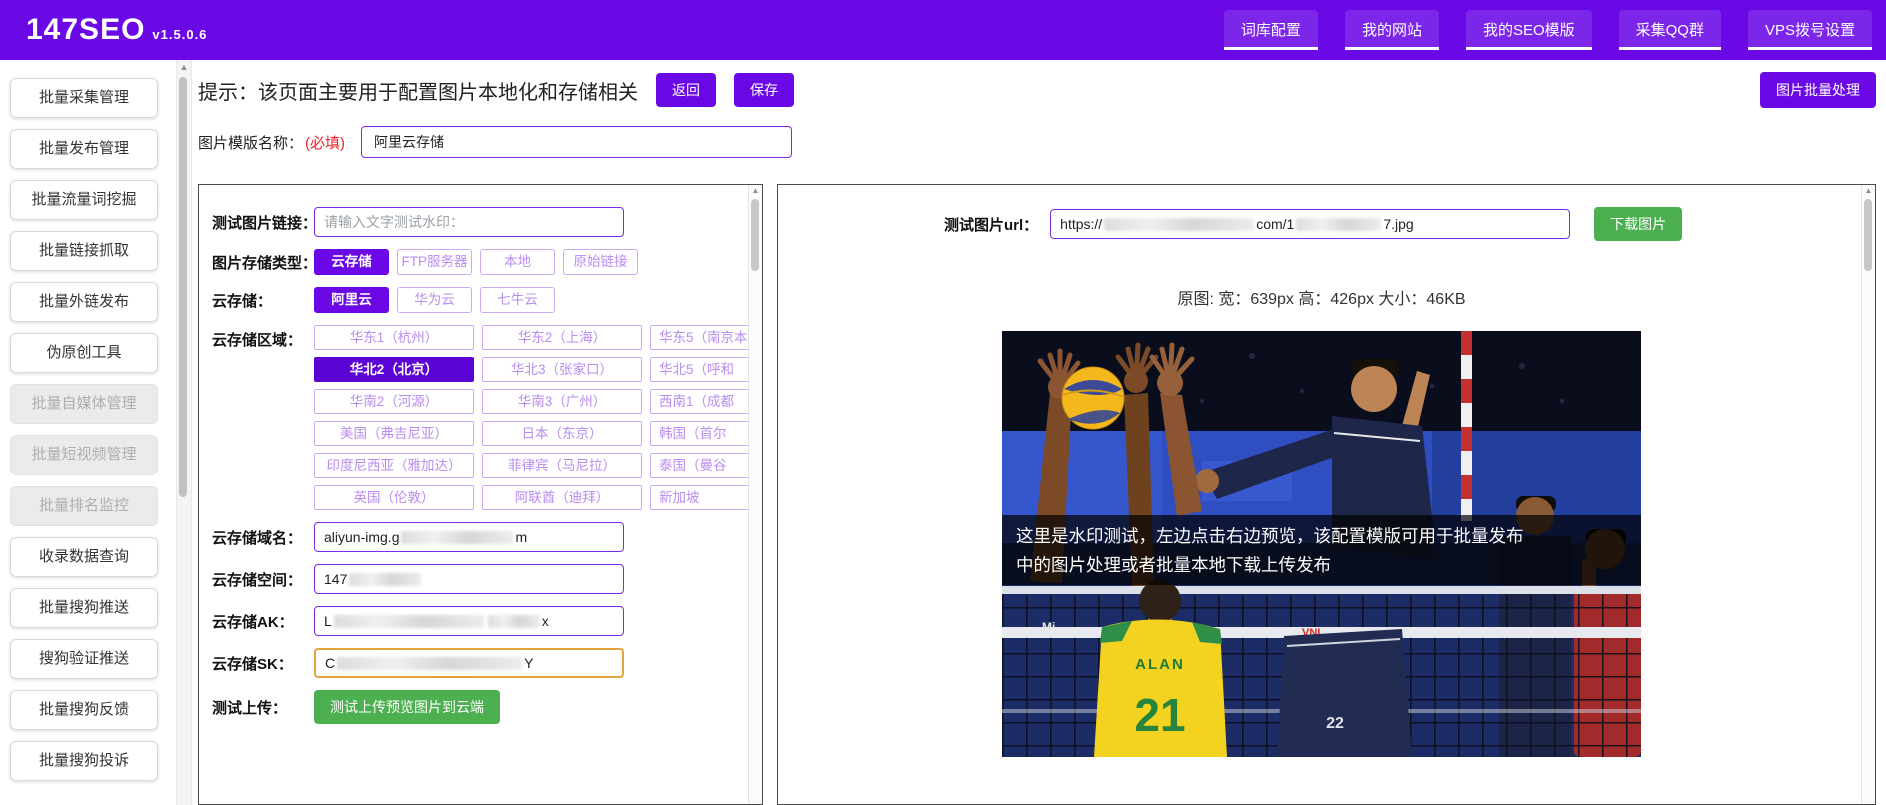  I want to click on back-button: 返回, so click(686, 90).